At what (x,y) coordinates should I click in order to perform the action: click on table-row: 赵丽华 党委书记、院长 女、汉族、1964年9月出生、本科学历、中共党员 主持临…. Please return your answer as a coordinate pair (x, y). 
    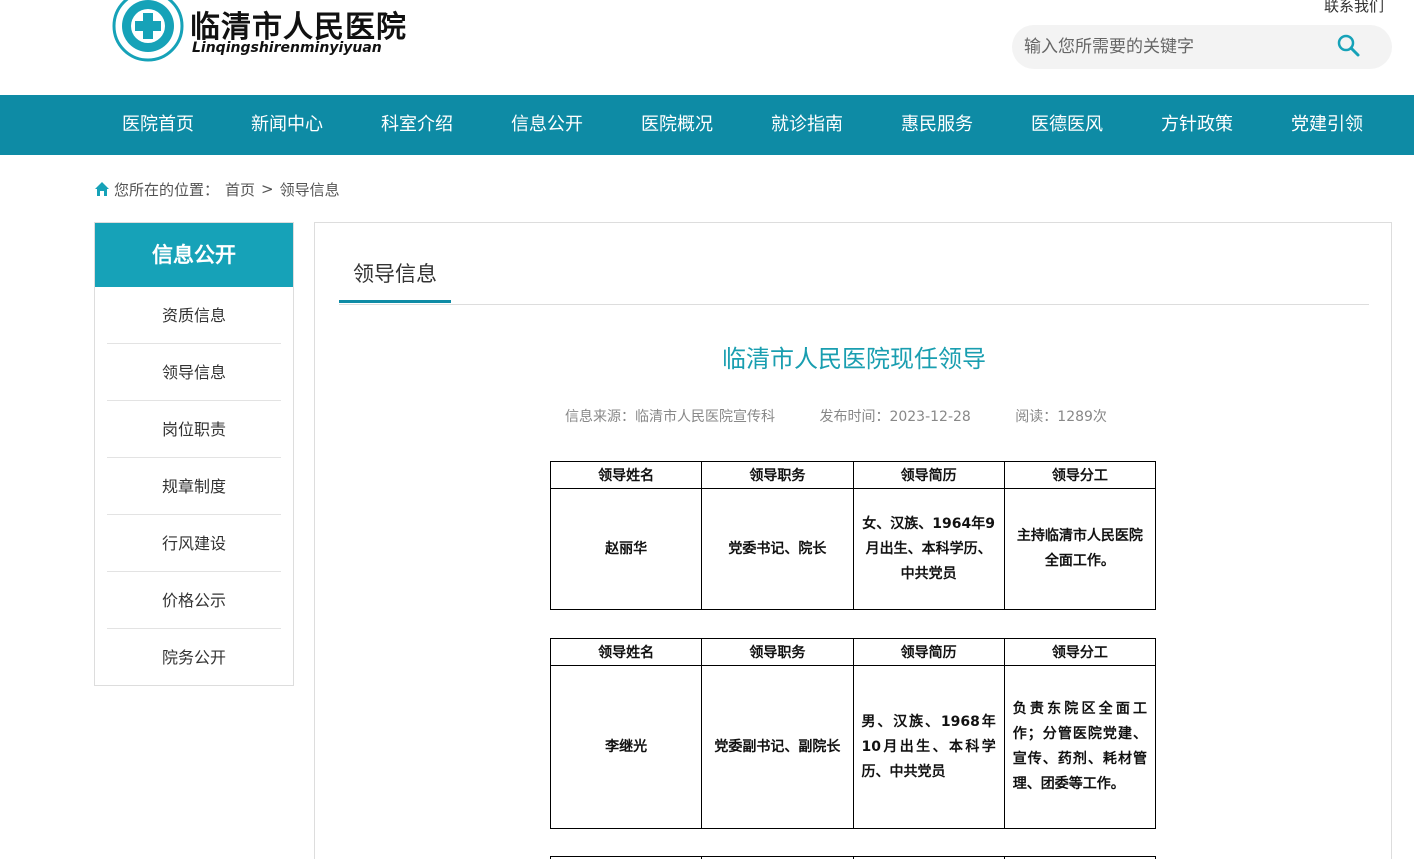
    Looking at the image, I should click on (853, 549).